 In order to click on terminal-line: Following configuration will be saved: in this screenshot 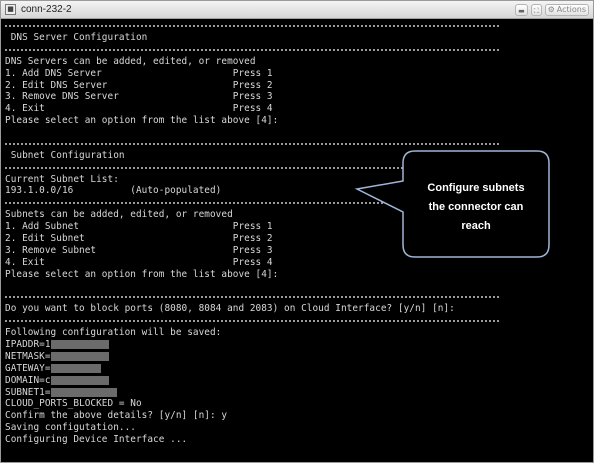, I will do `click(113, 332)`.